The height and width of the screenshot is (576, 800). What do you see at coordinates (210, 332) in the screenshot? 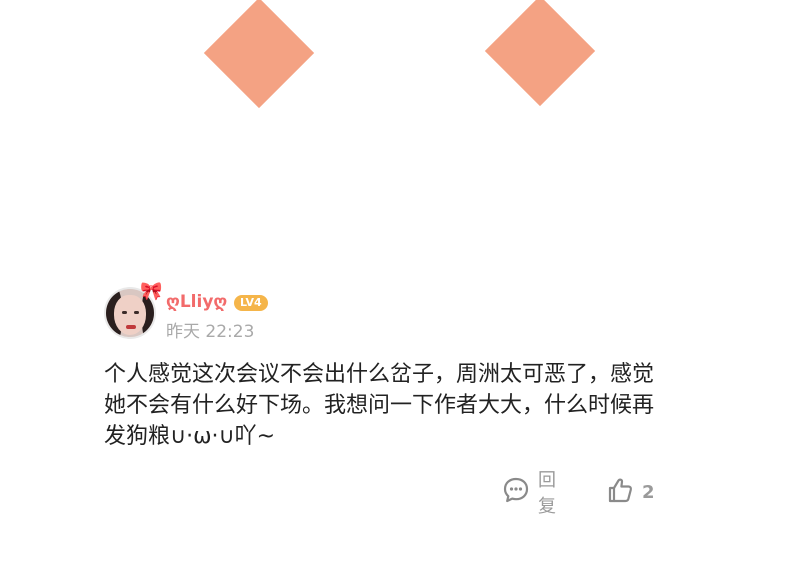
I see `timestamp: 昨天 22:23` at bounding box center [210, 332].